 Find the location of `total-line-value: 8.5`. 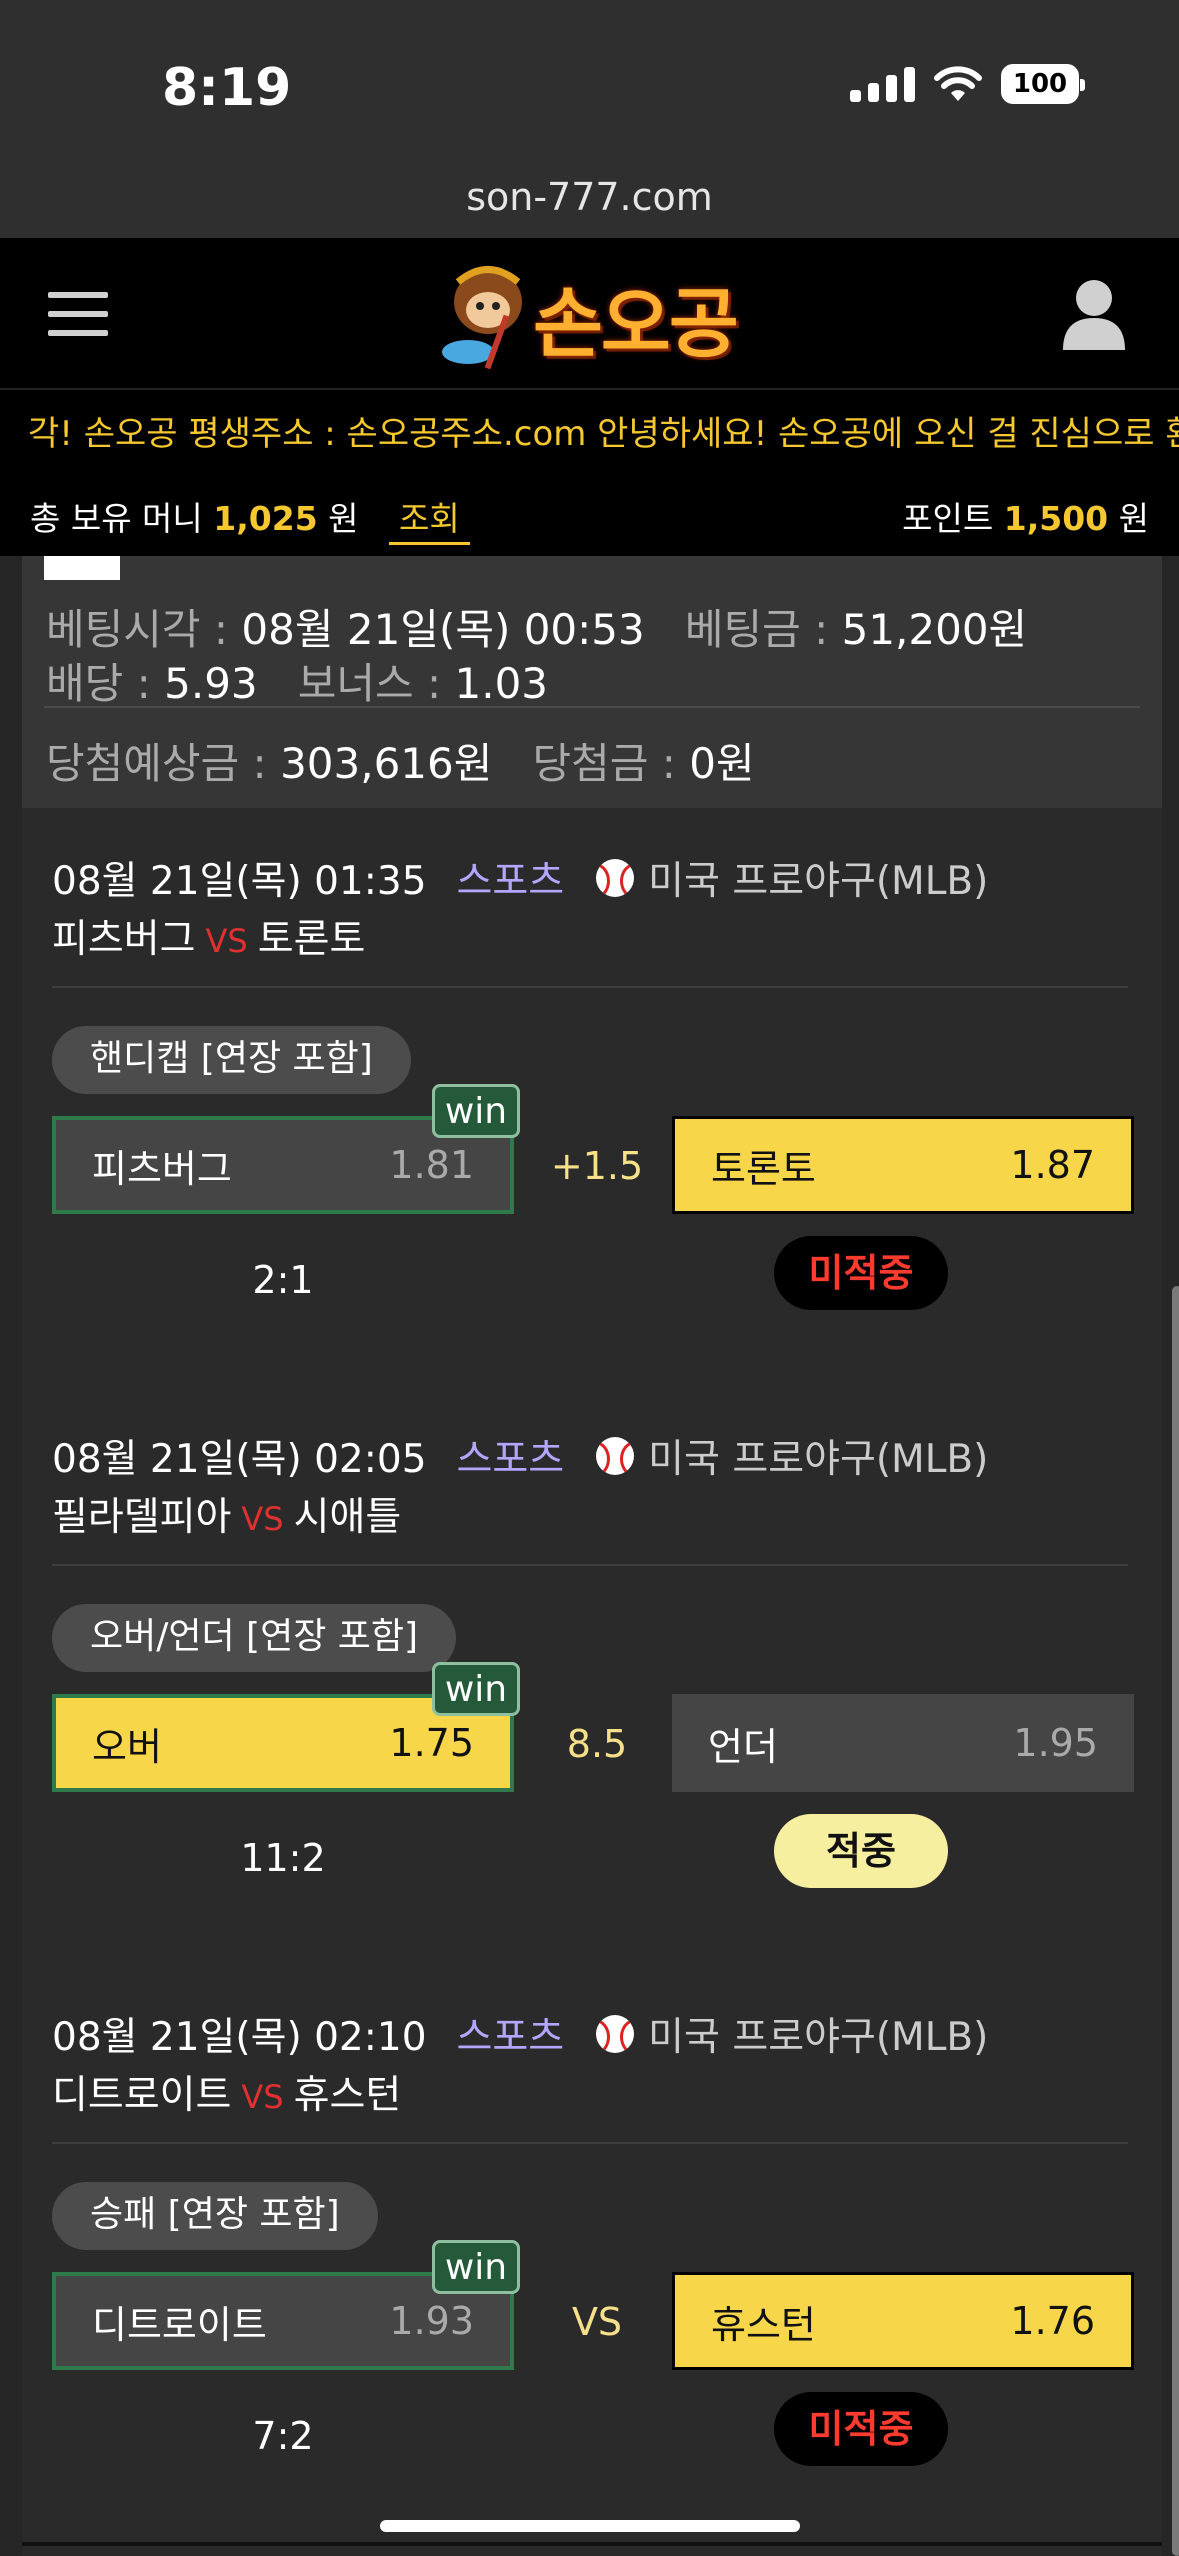

total-line-value: 8.5 is located at coordinates (597, 1744).